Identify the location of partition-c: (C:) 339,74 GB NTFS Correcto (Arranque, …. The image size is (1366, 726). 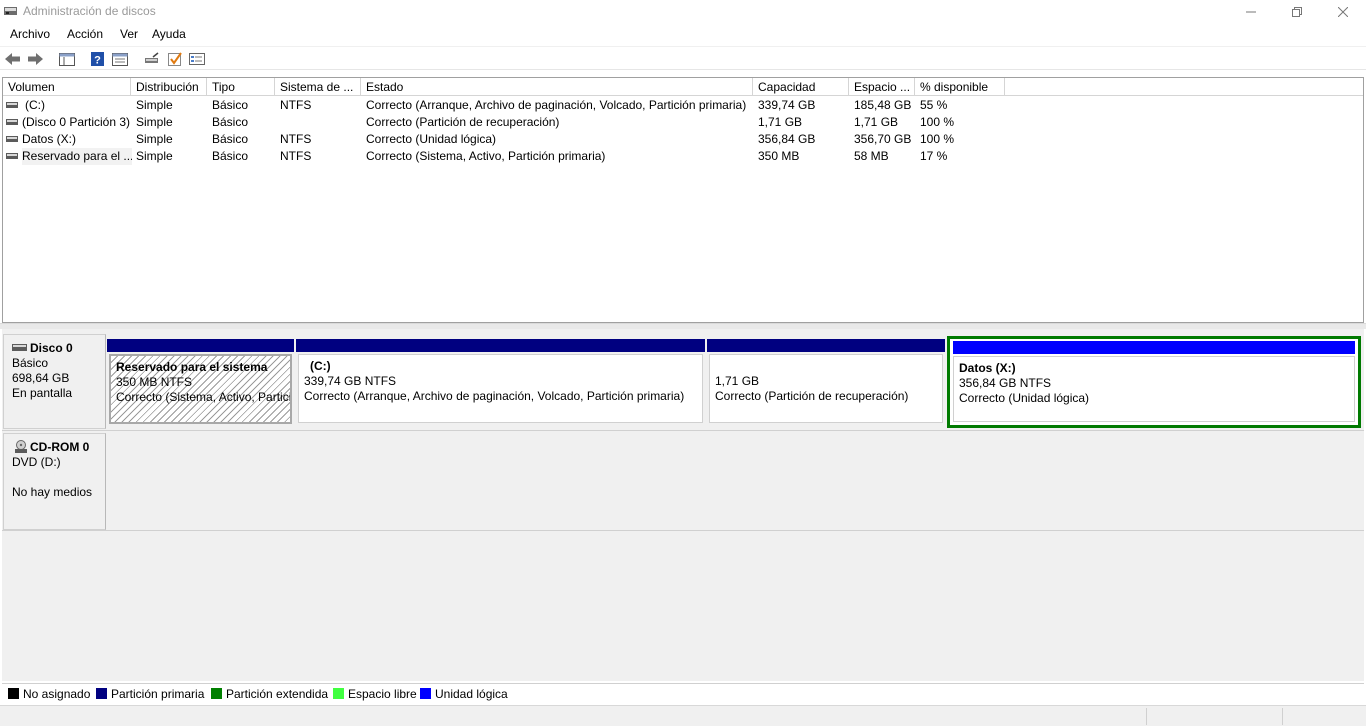
(500, 382).